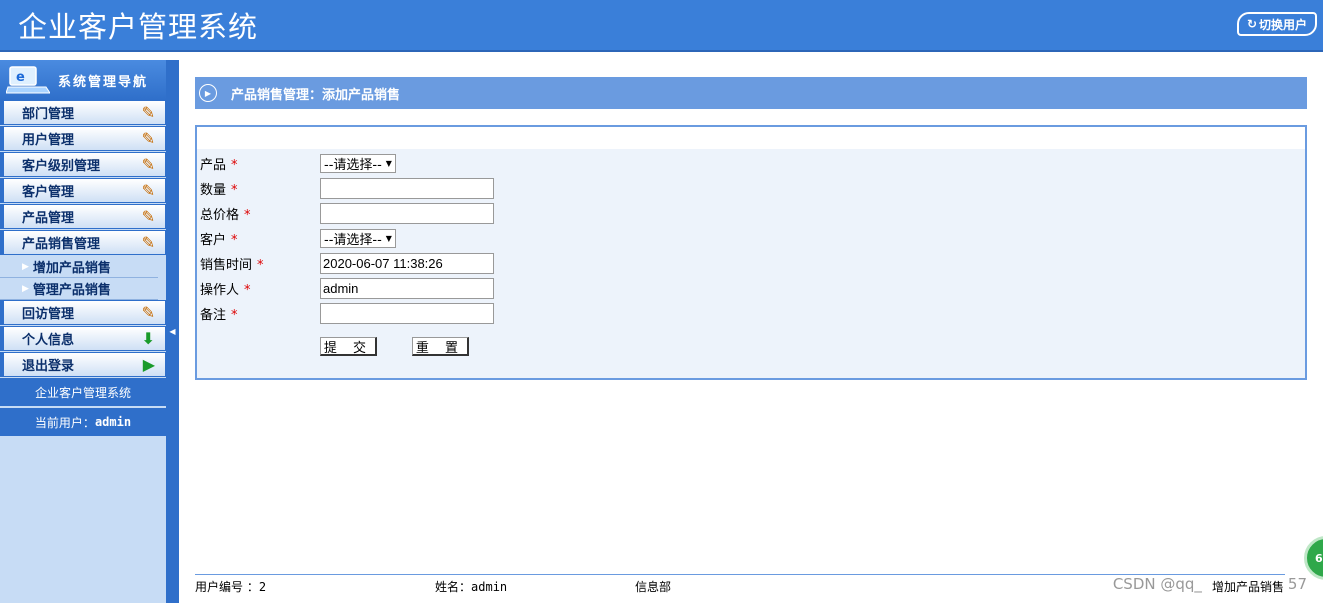 The image size is (1323, 603). Describe the element at coordinates (1283, 24) in the screenshot. I see `switch-user-label: 切换用户` at that location.